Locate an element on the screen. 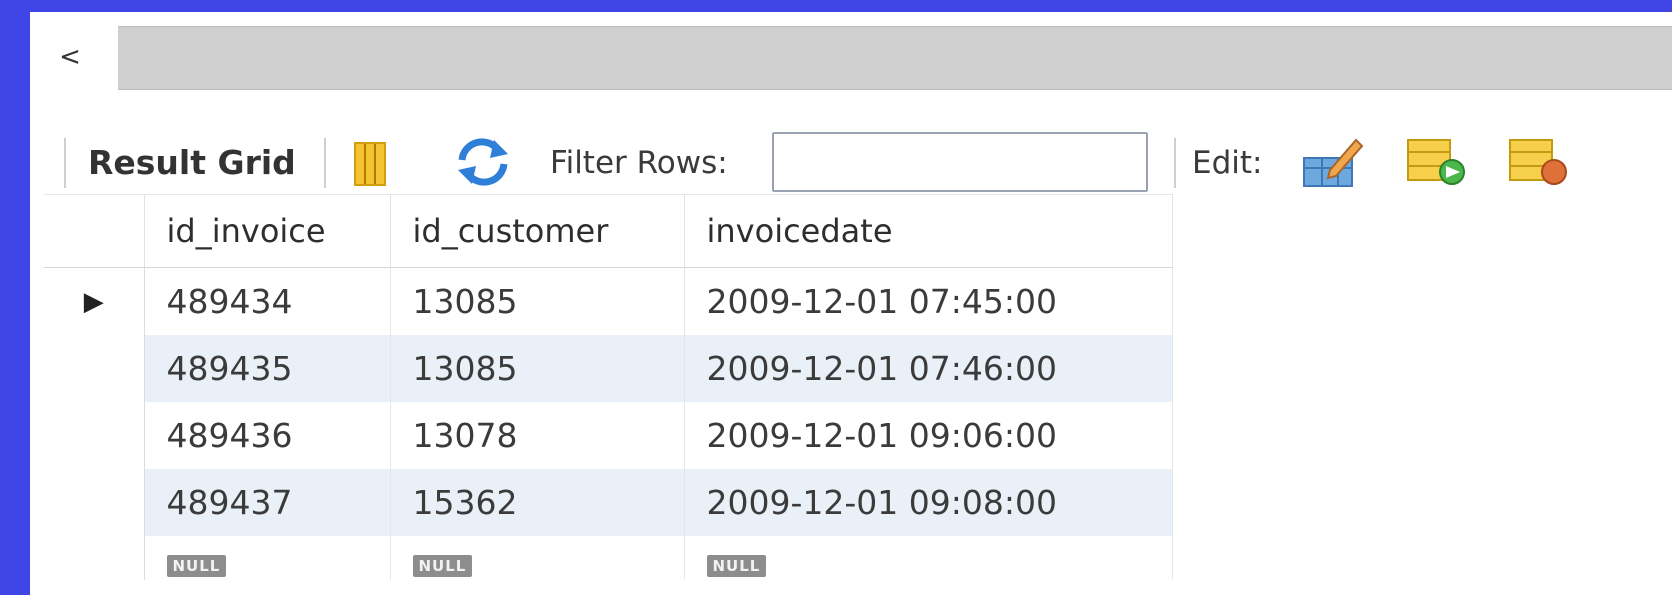 This screenshot has width=1672, height=595. add-row-icon is located at coordinates (1436, 162).